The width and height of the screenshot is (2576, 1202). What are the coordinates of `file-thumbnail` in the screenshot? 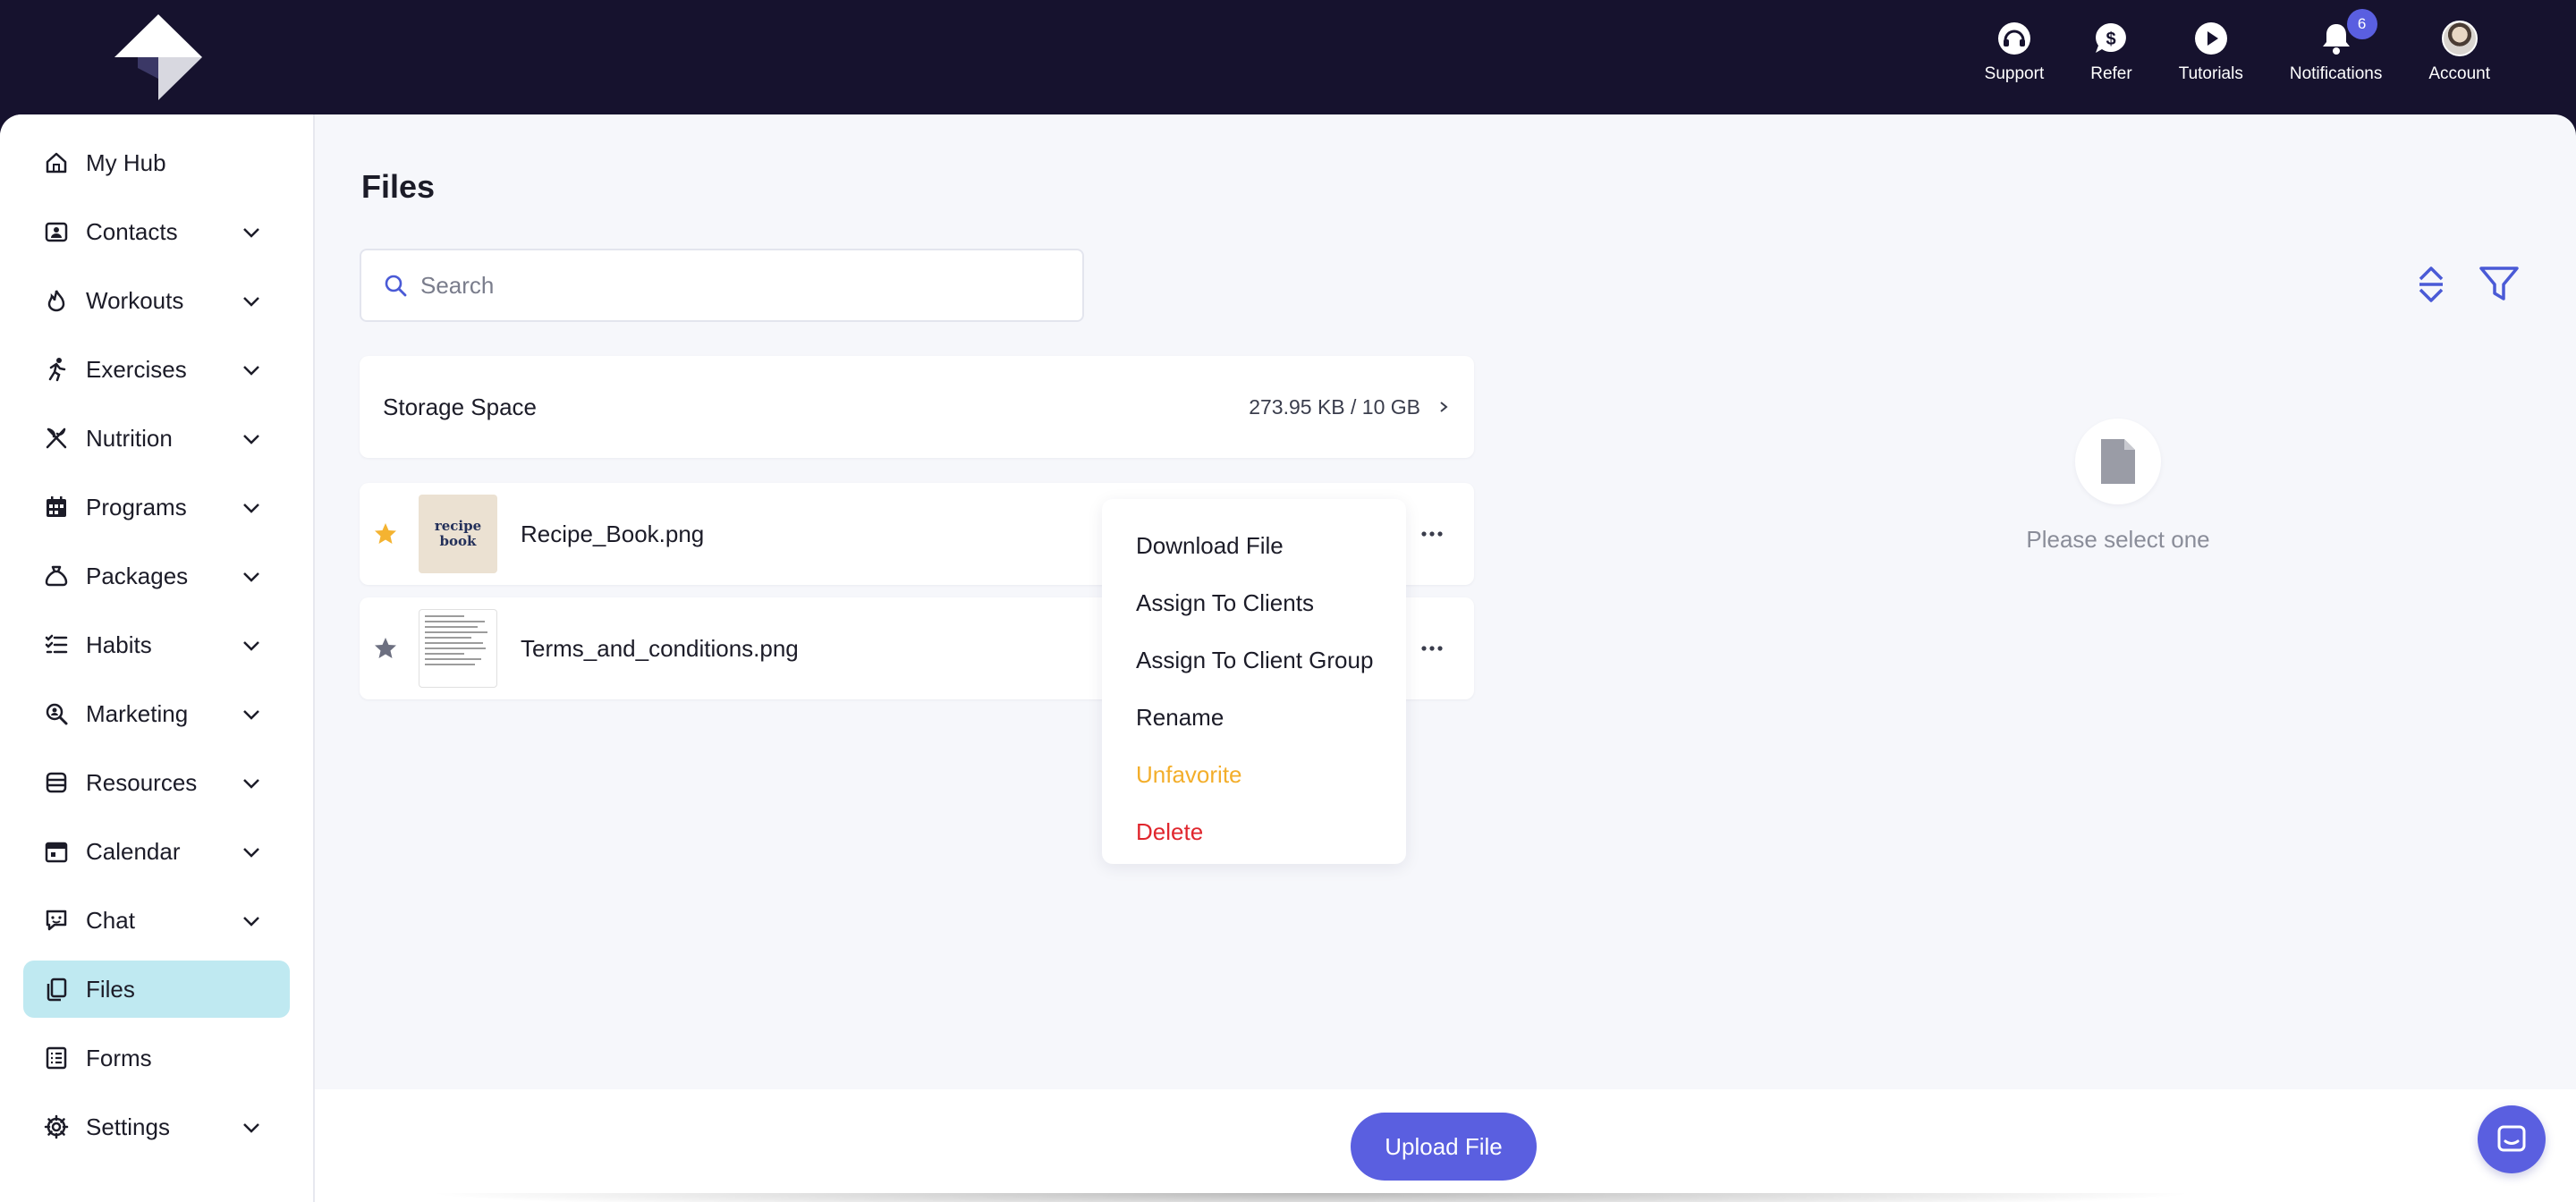 It's located at (458, 648).